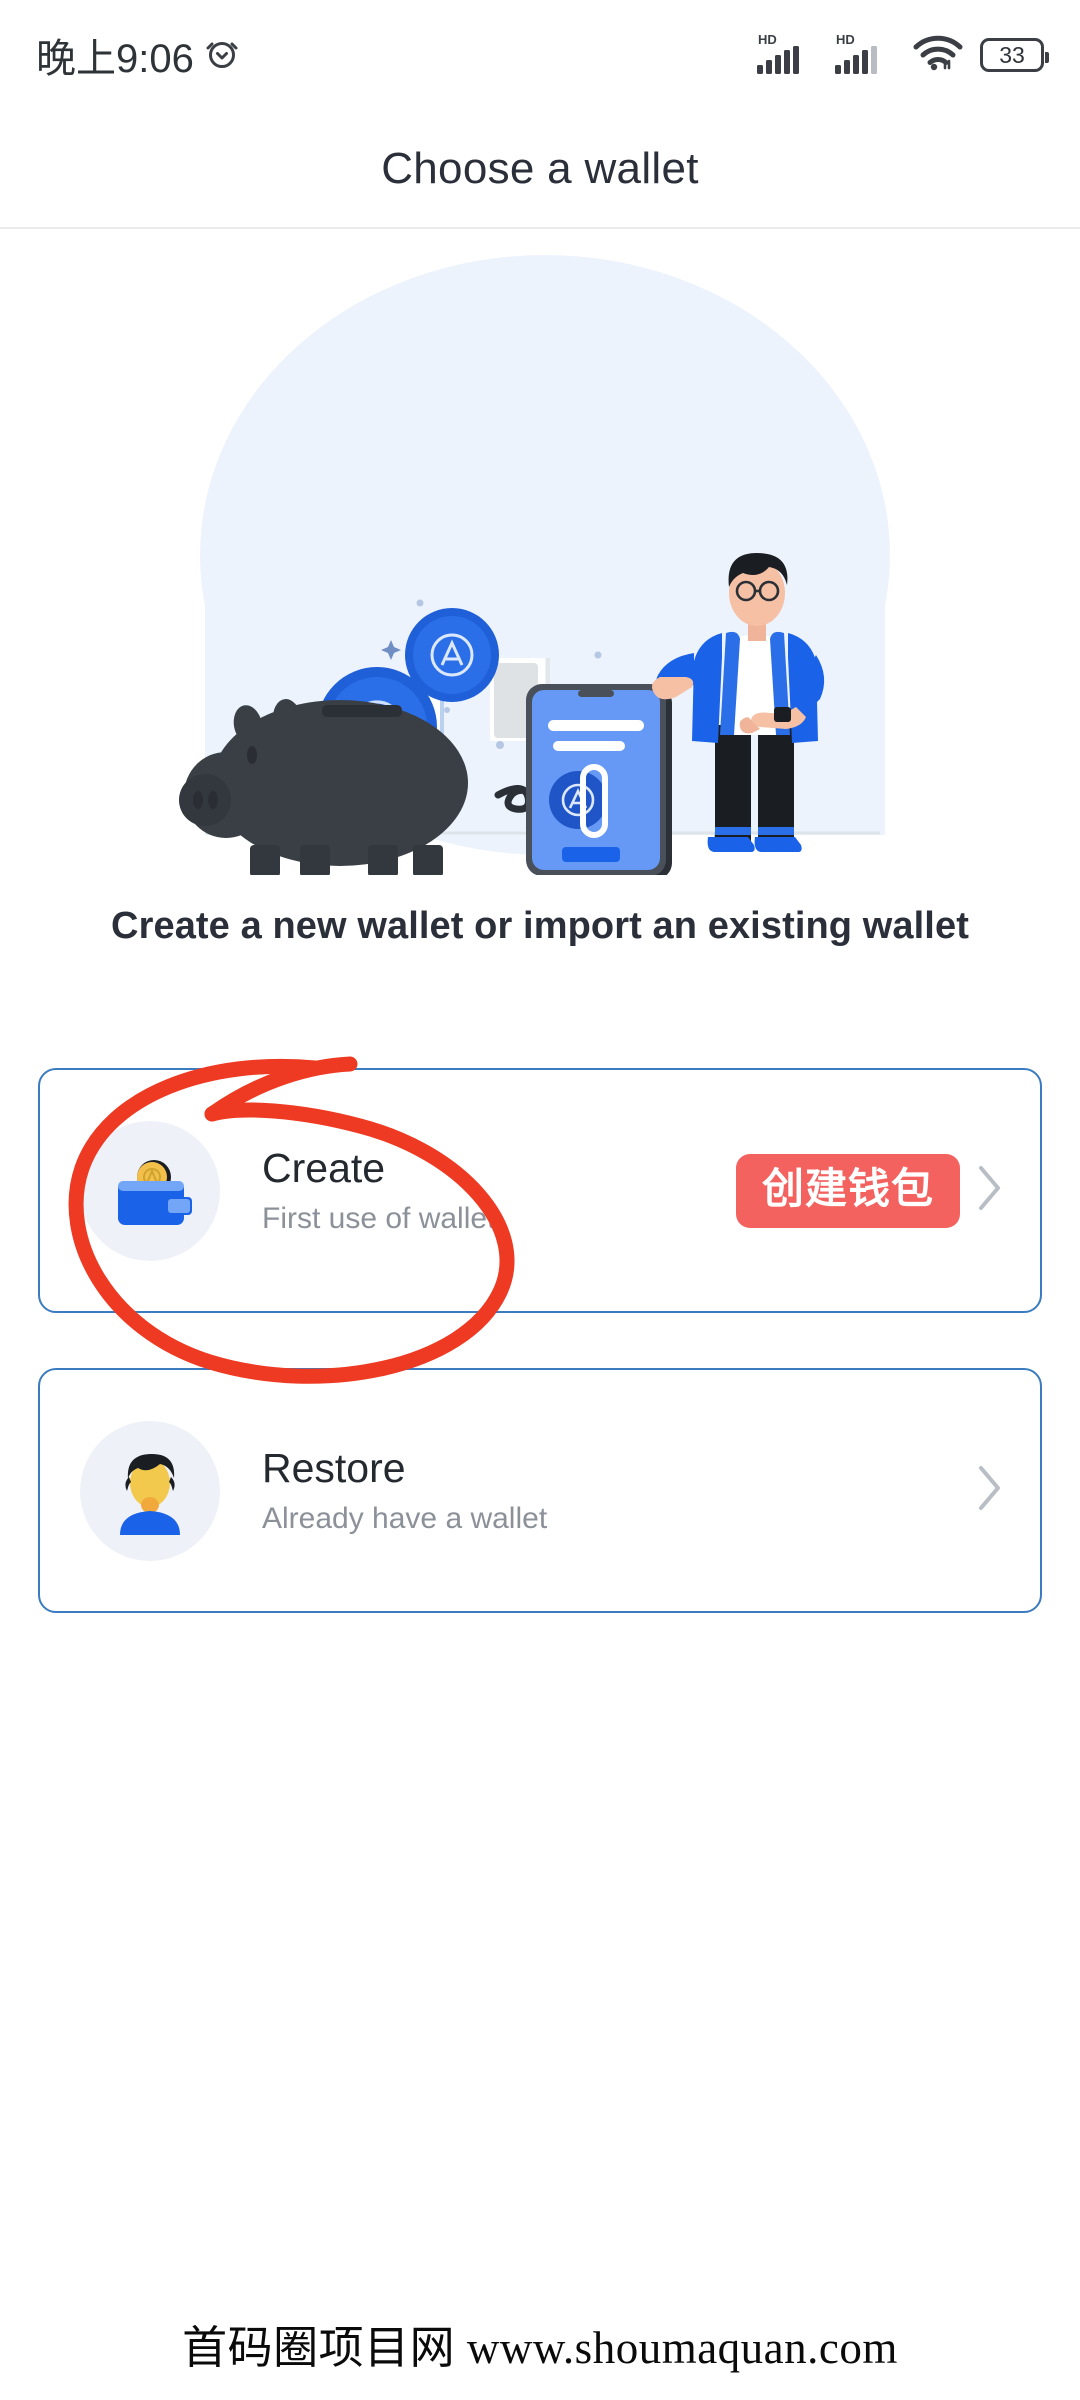  Describe the element at coordinates (334, 1467) in the screenshot. I see `restore-option-title: Restore` at that location.